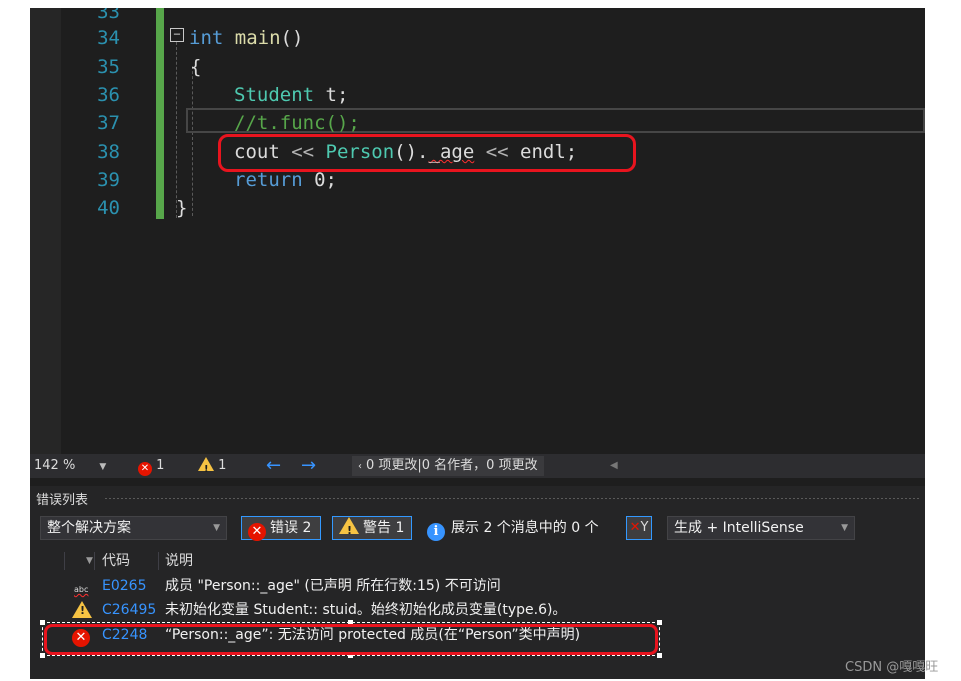  Describe the element at coordinates (160, 113) in the screenshot. I see `change-tracking-bar` at that location.